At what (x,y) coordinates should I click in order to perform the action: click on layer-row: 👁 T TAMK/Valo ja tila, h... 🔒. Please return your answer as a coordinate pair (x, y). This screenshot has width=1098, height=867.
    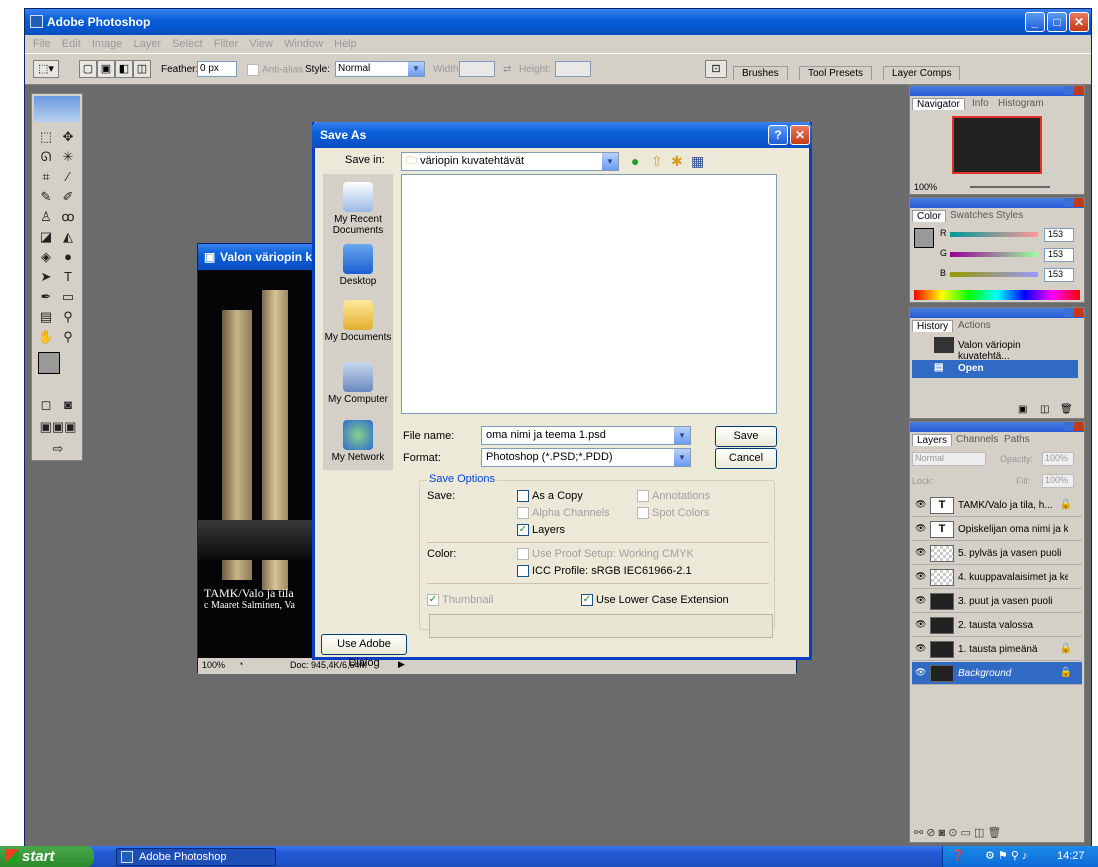
    Looking at the image, I should click on (997, 505).